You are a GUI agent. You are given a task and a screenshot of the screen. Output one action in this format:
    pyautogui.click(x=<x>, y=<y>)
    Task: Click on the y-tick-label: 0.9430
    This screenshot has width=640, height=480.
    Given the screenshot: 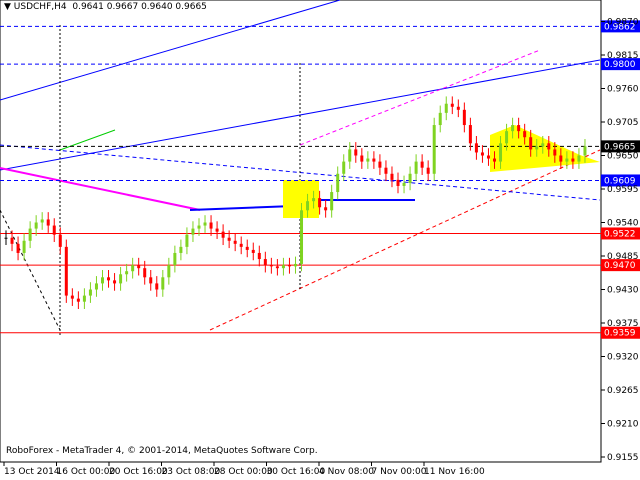 What is the action you would take?
    pyautogui.click(x=623, y=291)
    